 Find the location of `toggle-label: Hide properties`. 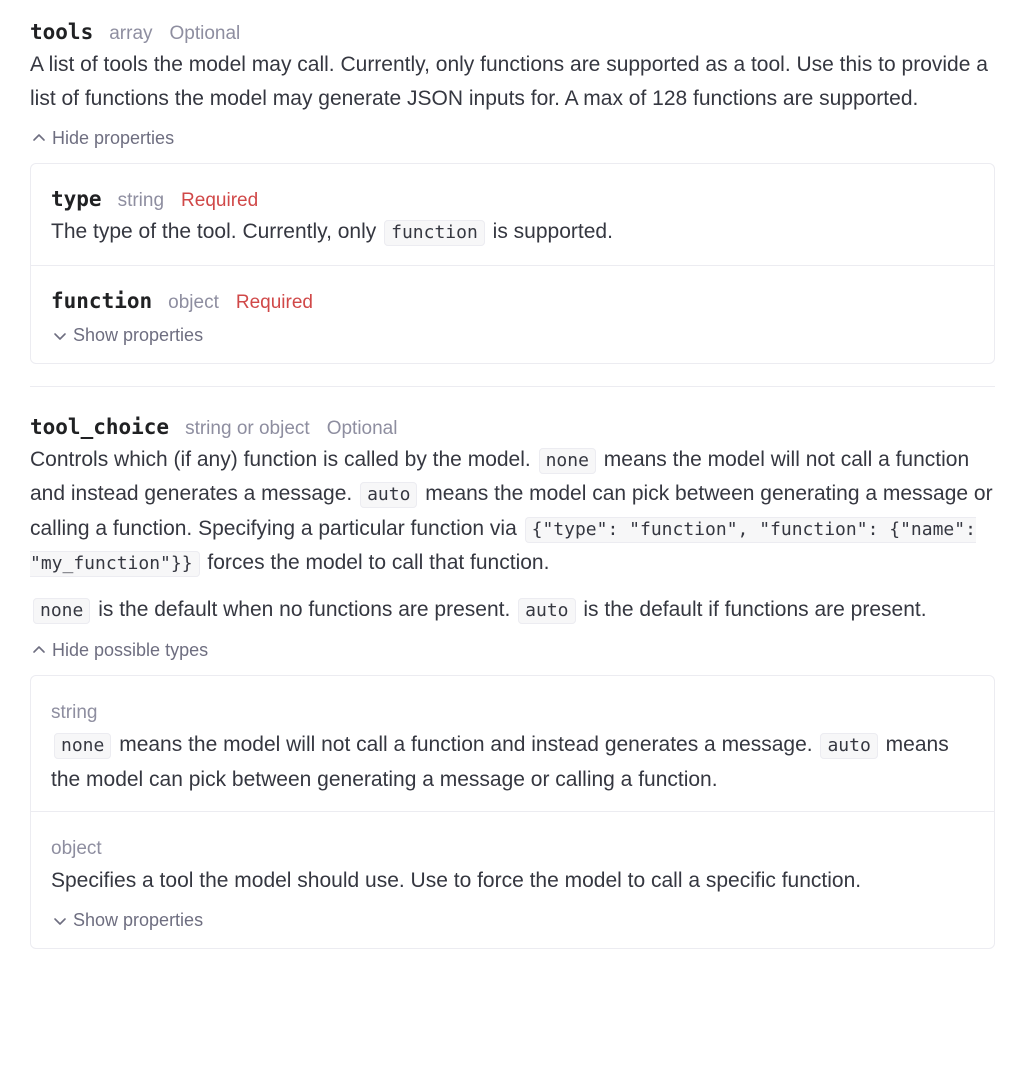

toggle-label: Hide properties is located at coordinates (113, 137).